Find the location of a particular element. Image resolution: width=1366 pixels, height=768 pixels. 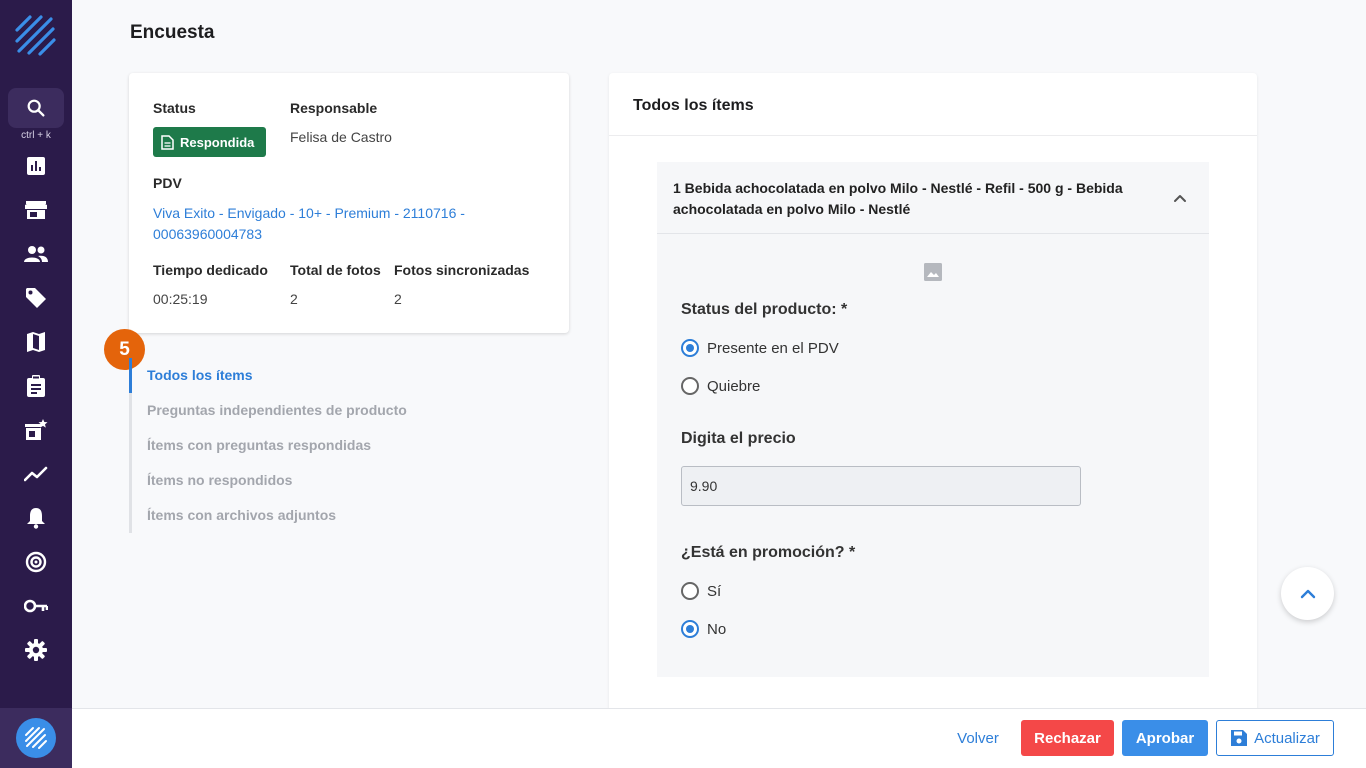

total-fotos-label: Total de fotos is located at coordinates (335, 270).